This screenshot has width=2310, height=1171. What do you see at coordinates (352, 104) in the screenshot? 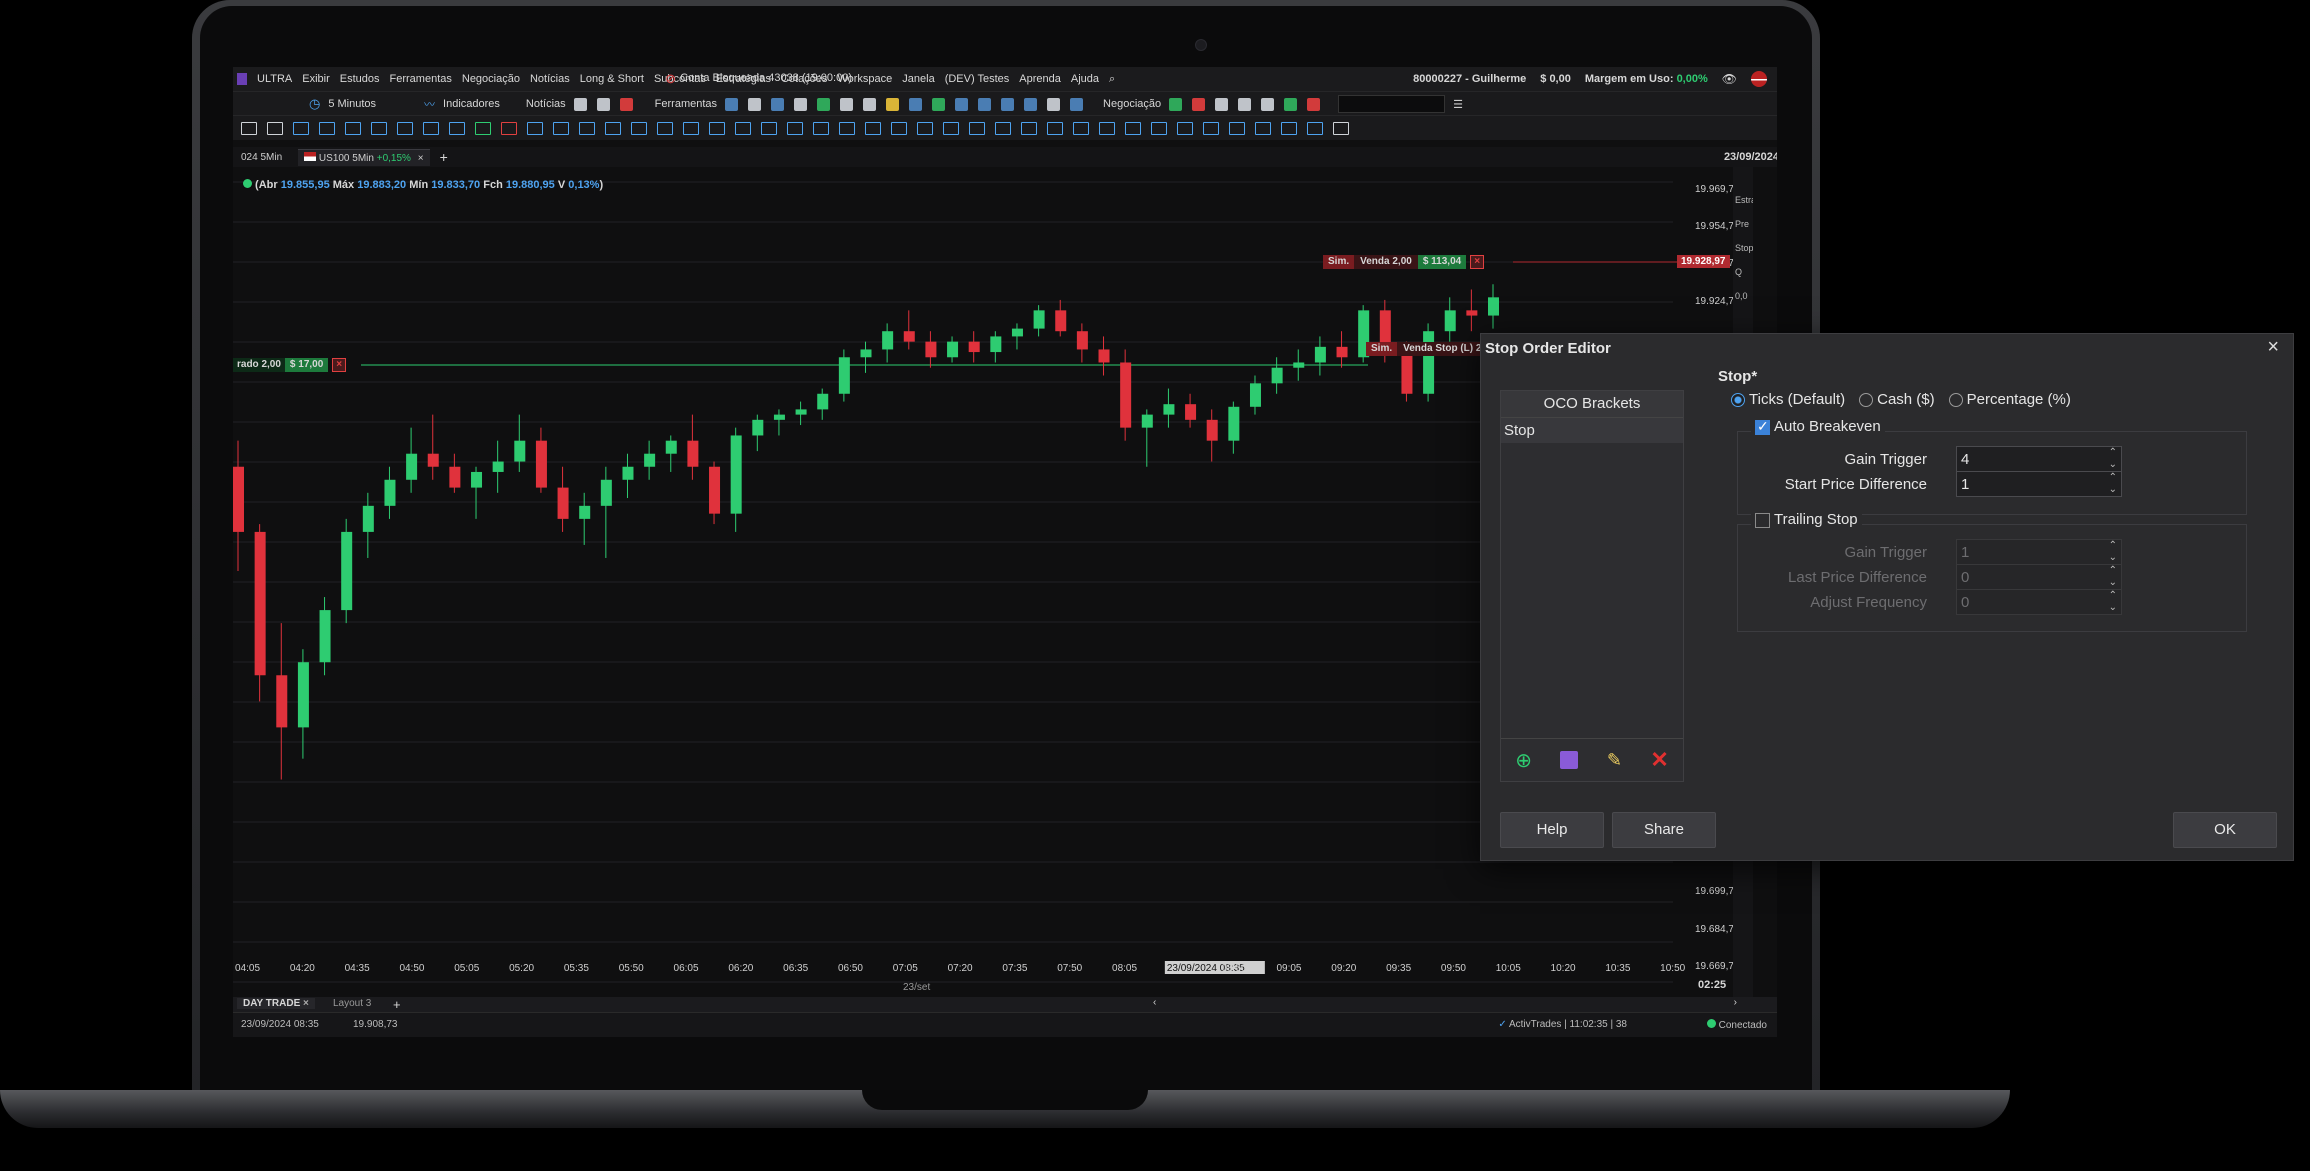
I see `interval-select: 5 Minutos` at bounding box center [352, 104].